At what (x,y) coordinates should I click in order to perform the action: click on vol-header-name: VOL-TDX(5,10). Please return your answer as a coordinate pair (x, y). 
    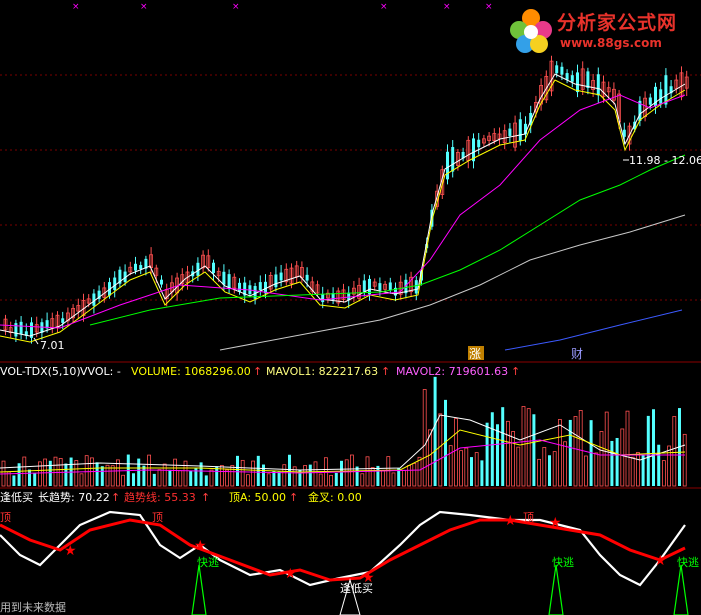
    Looking at the image, I should click on (40, 371).